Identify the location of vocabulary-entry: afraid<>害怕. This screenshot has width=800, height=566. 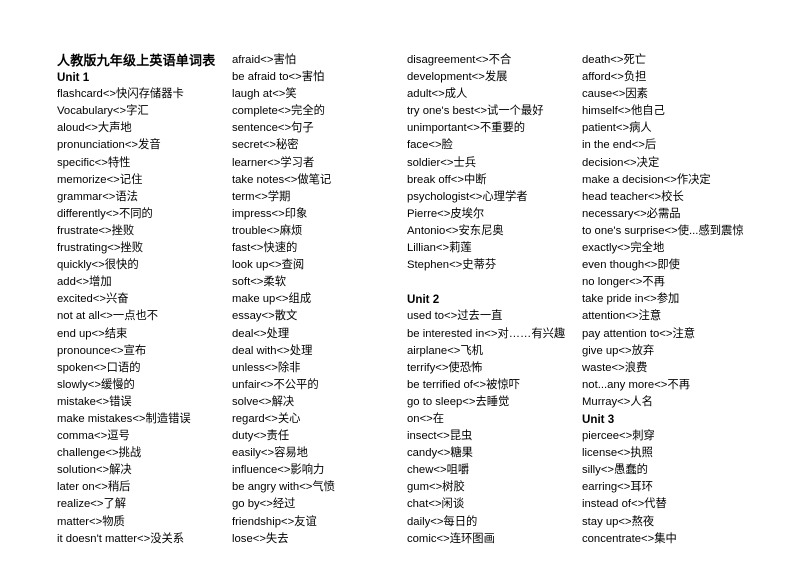
(264, 60).